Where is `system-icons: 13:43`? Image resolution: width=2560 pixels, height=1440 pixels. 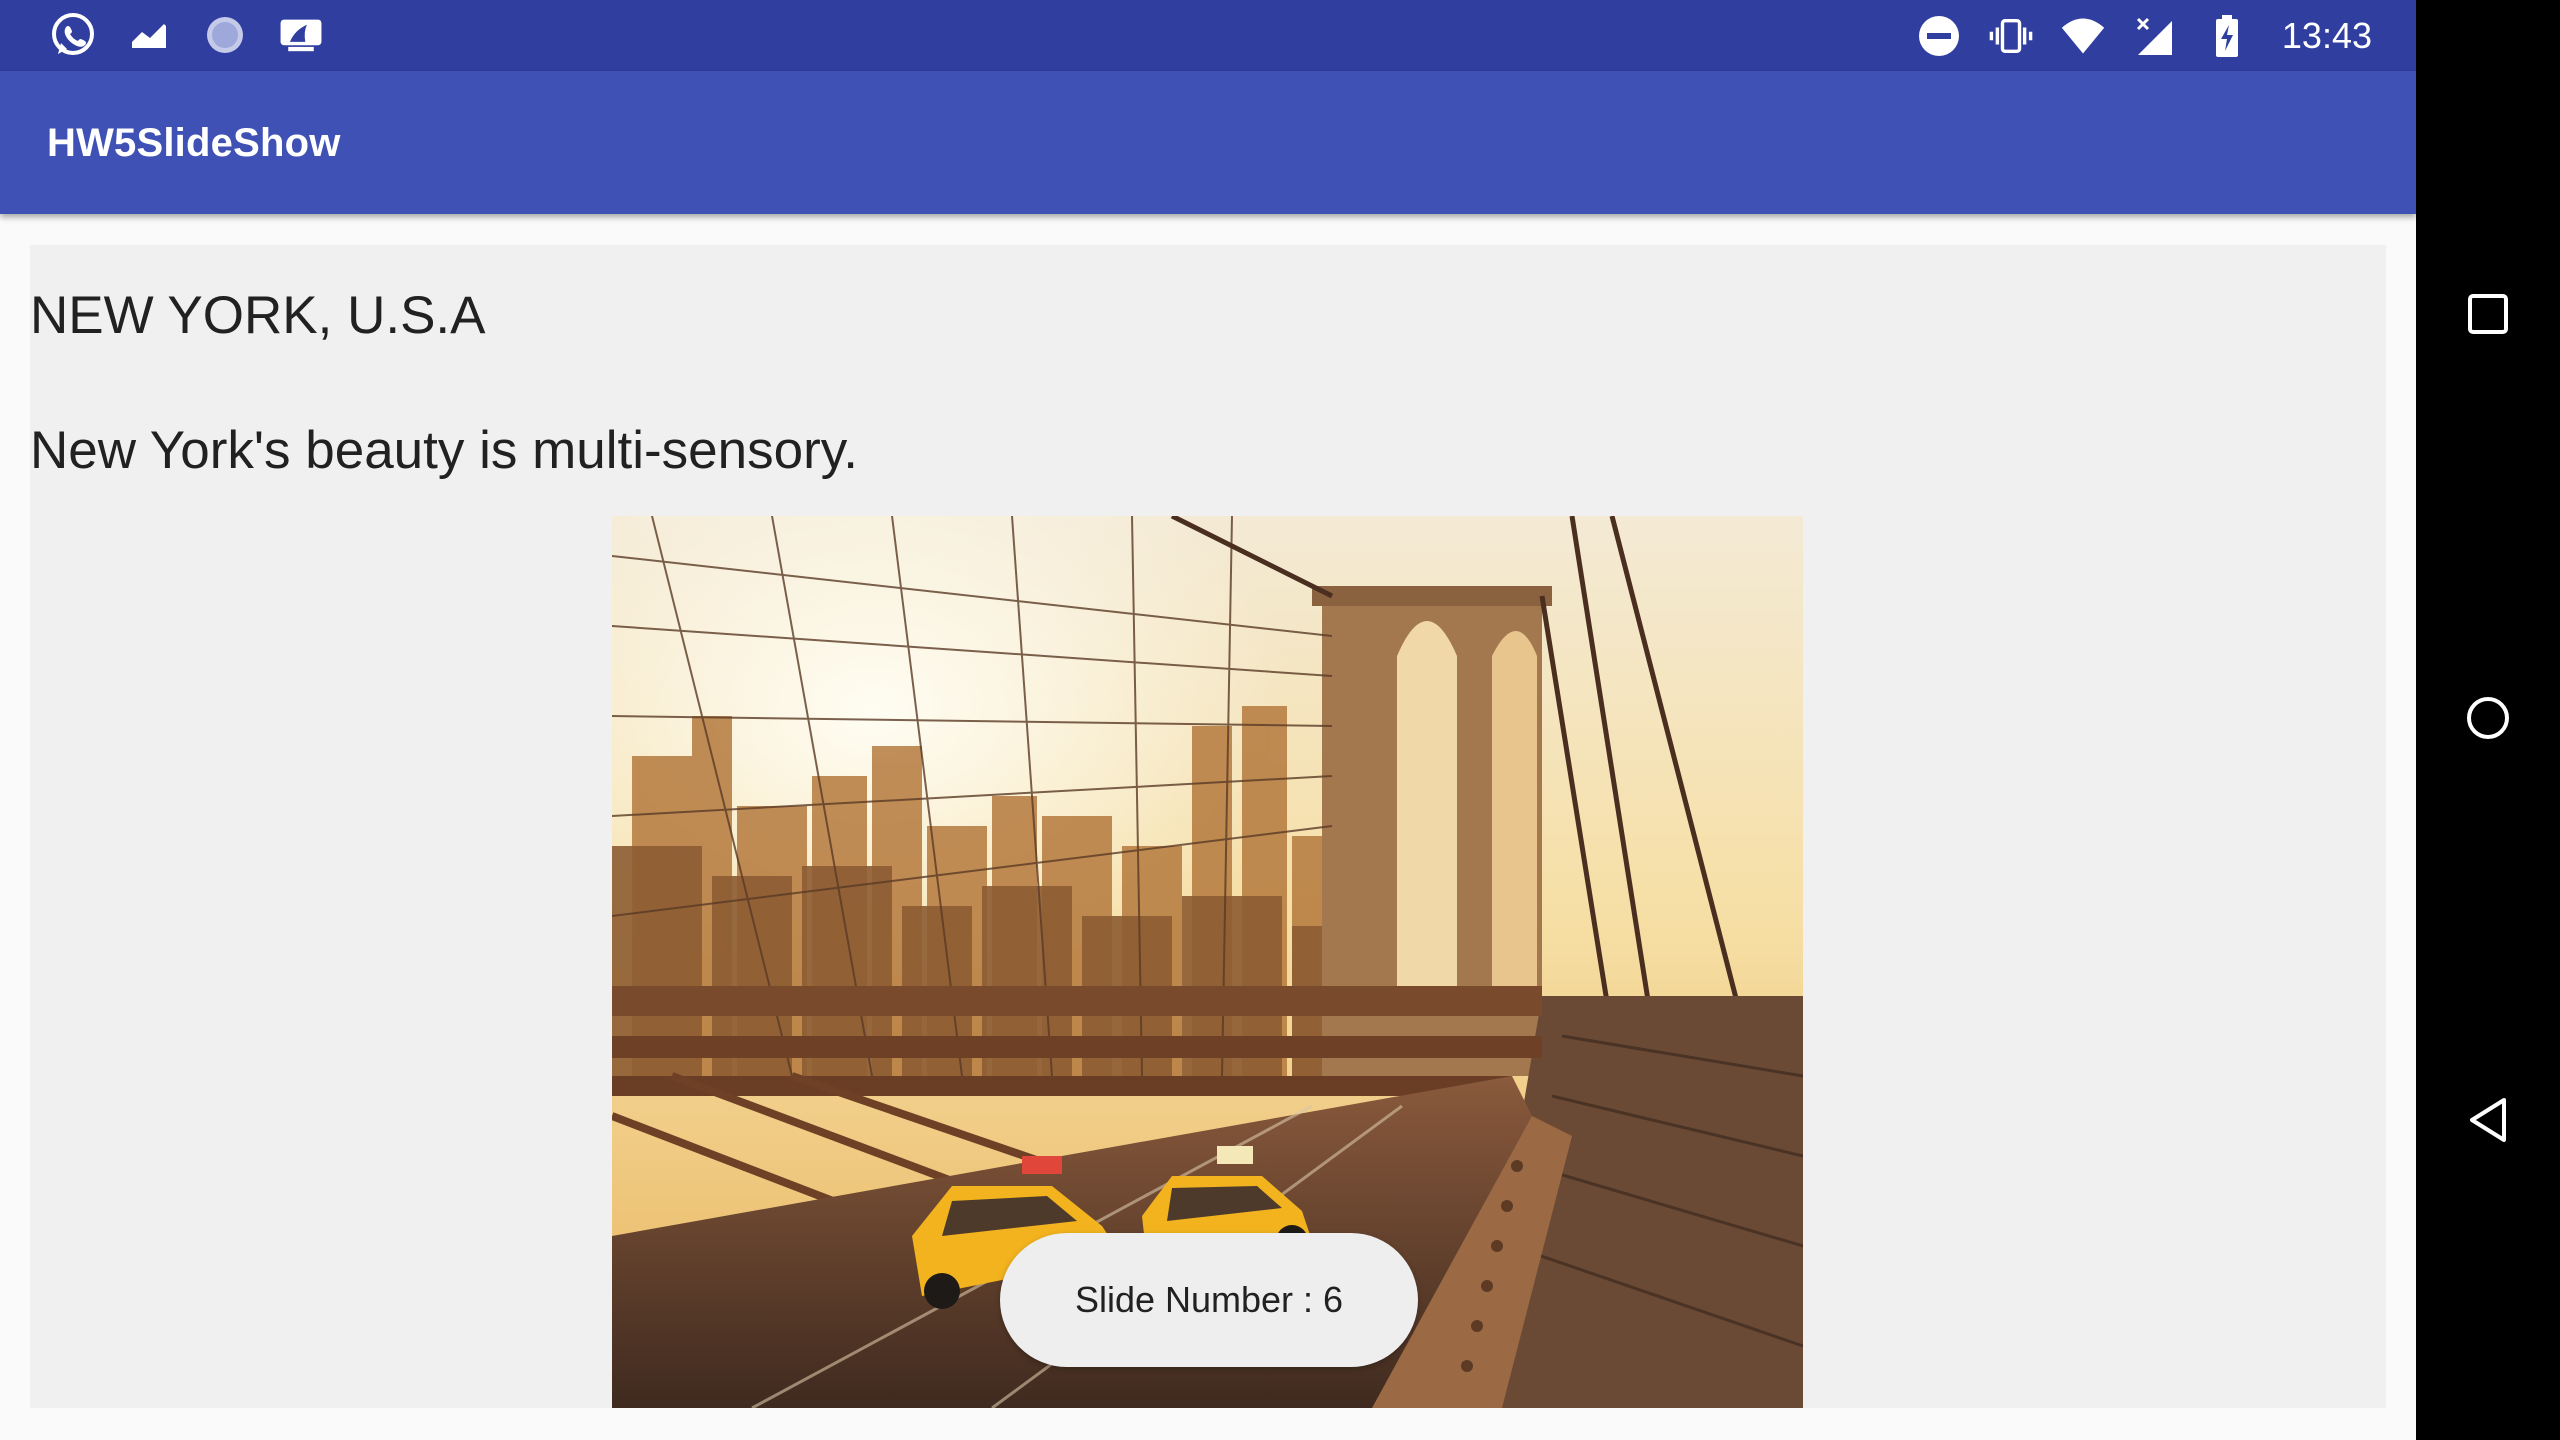 system-icons: 13:43 is located at coordinates (2144, 35).